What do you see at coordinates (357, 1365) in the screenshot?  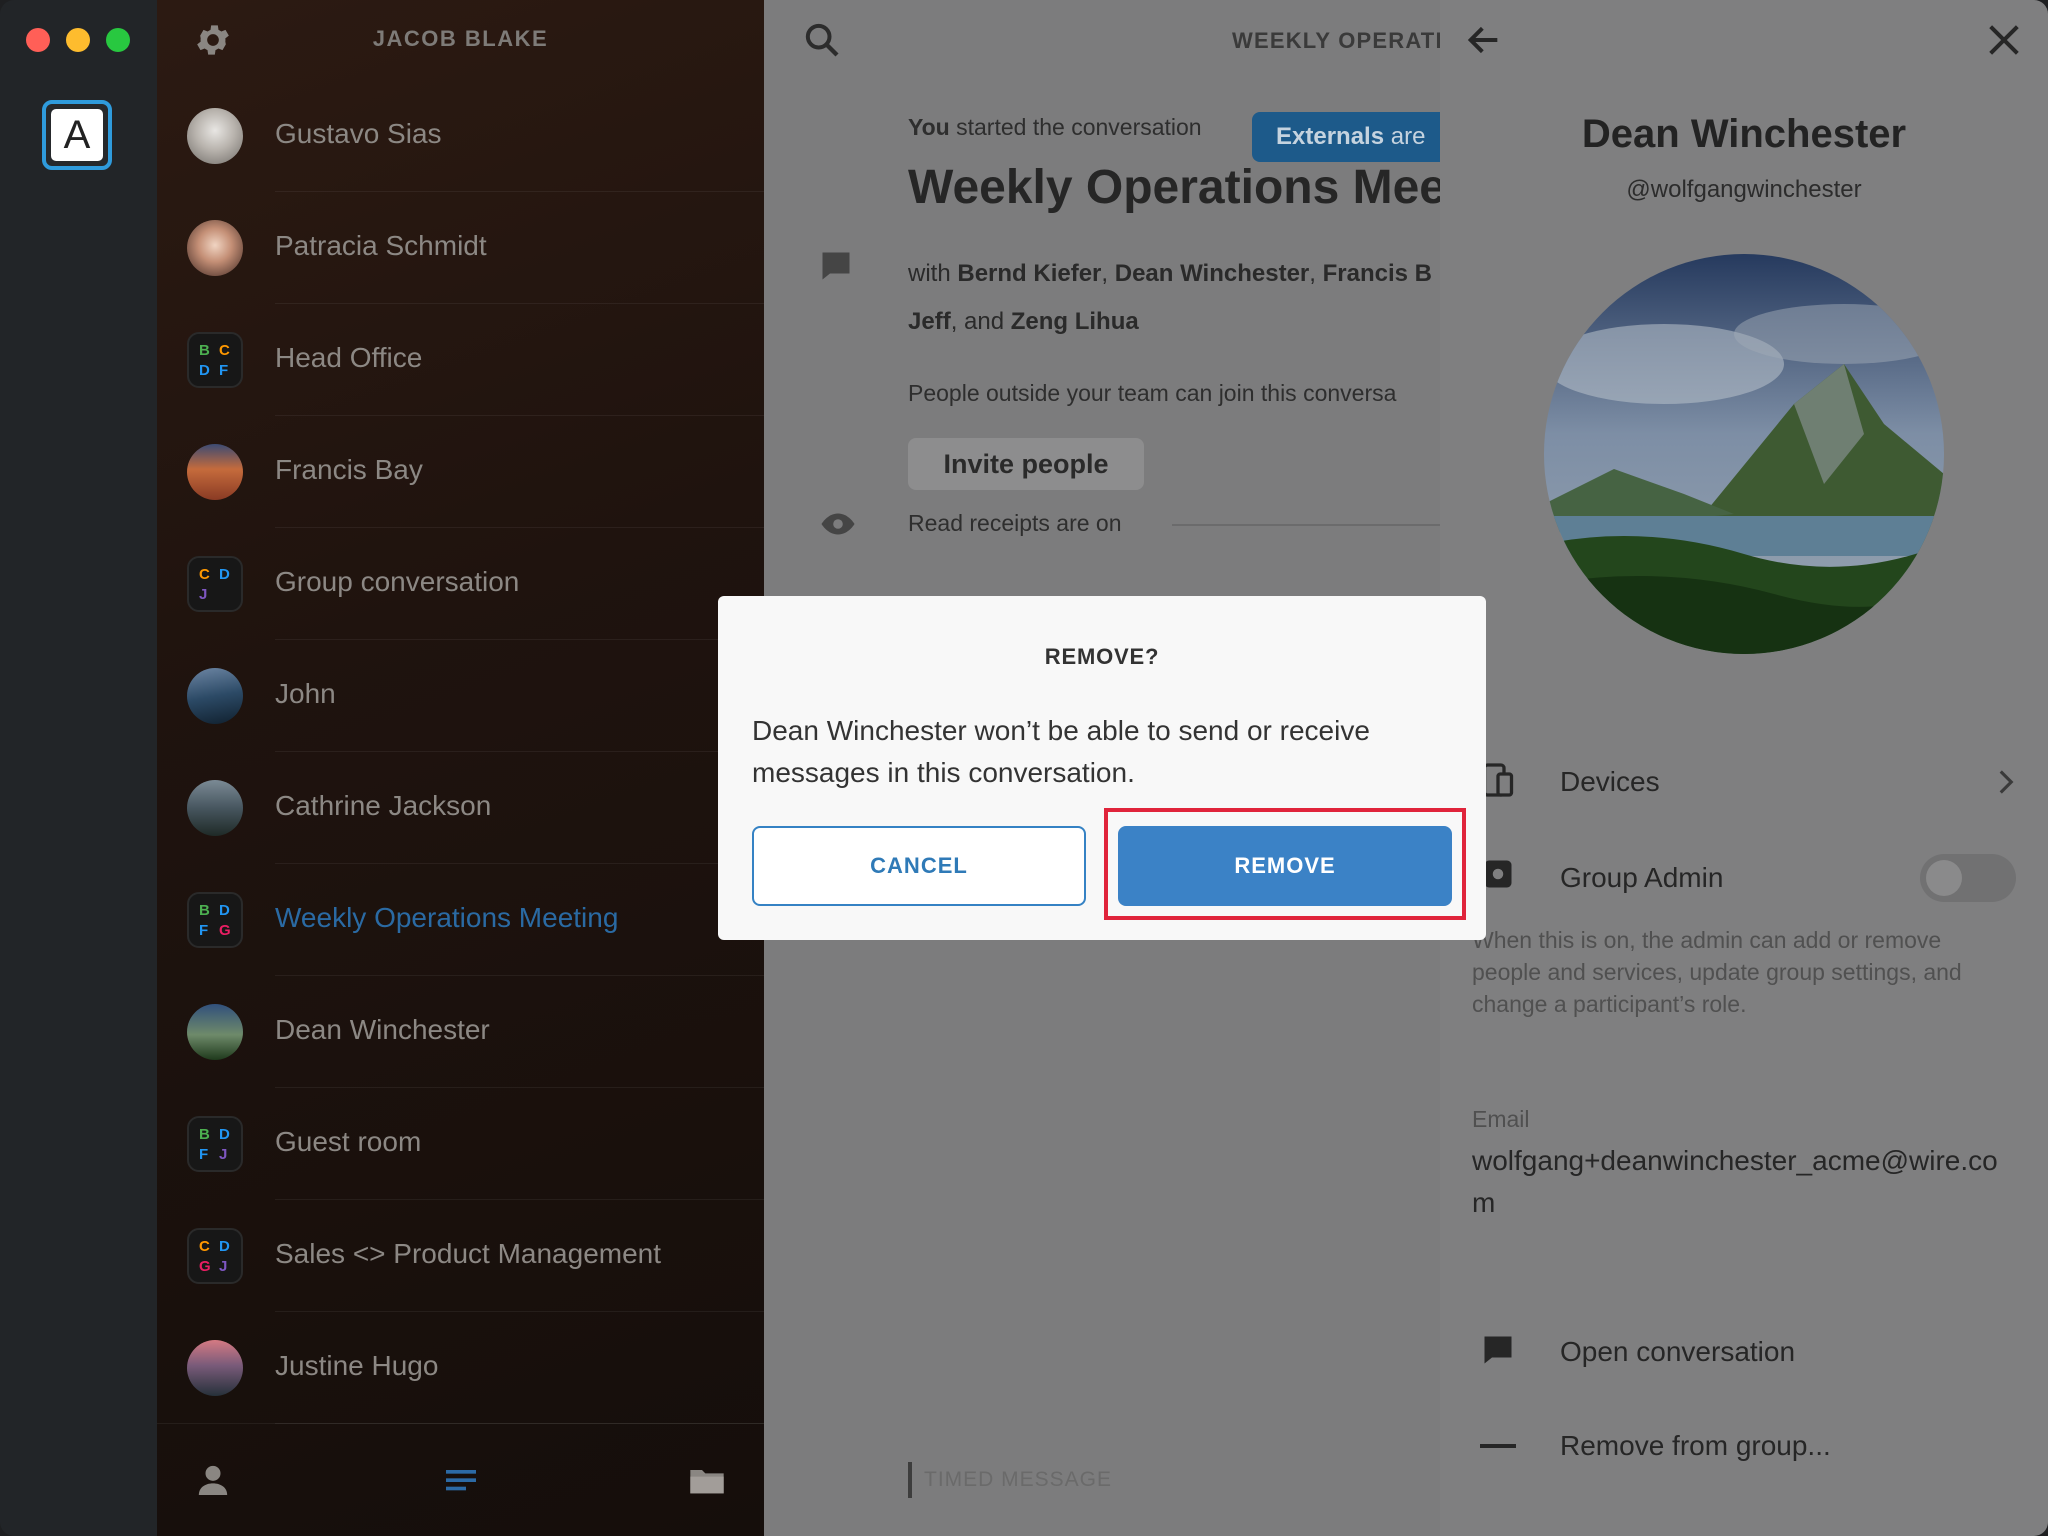 I see `conversation-name: Justine Hugo` at bounding box center [357, 1365].